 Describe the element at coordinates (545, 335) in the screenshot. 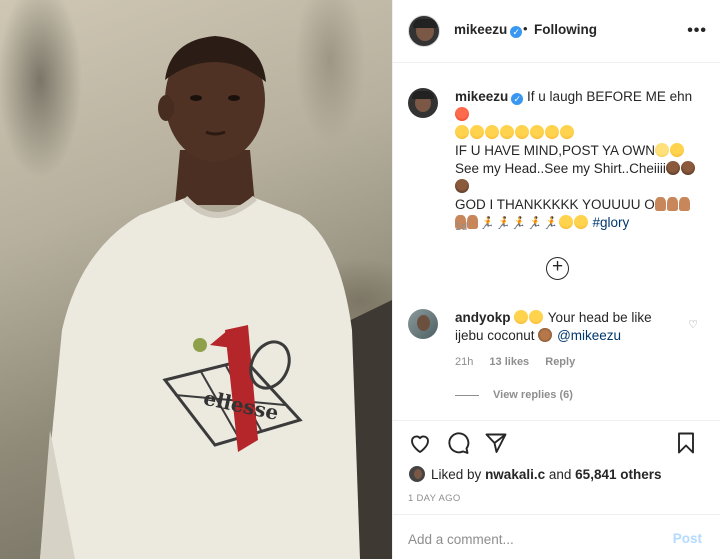

I see `coconut-icon` at that location.